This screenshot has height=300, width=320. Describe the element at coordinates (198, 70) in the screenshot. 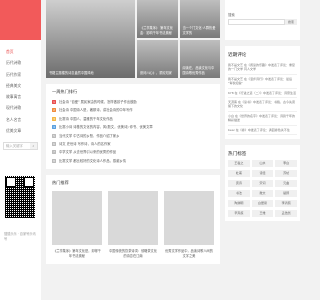

I see `hero-tile-caption: 阅读在，品读文化与中国诗歌优秀作品` at that location.